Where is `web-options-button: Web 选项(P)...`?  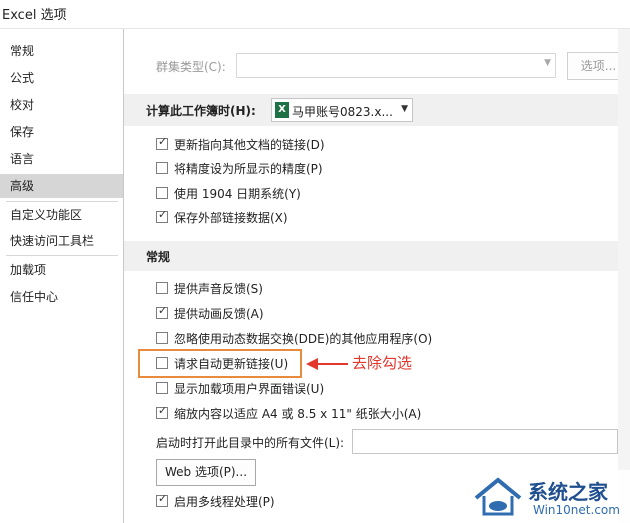
web-options-button: Web 选项(P)... is located at coordinates (206, 472).